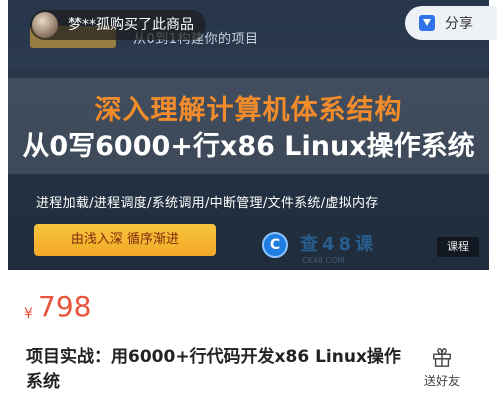 The height and width of the screenshot is (413, 497). I want to click on banner-cta-badge: 由浅入深 循序渐进, so click(125, 240).